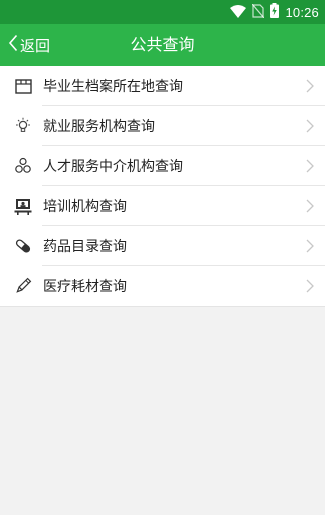 Image resolution: width=325 pixels, height=515 pixels. I want to click on pencil-icon, so click(23, 286).